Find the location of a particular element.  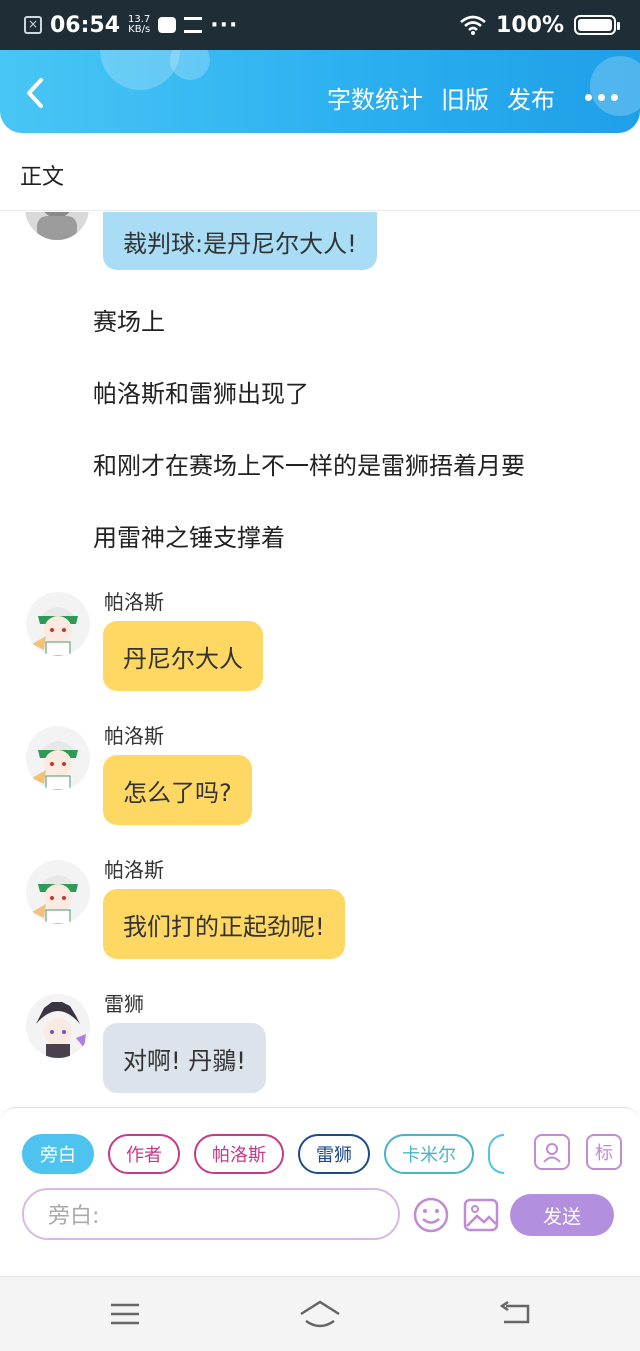

message-bubble: 对啊! 丹鶸! is located at coordinates (184, 1058).